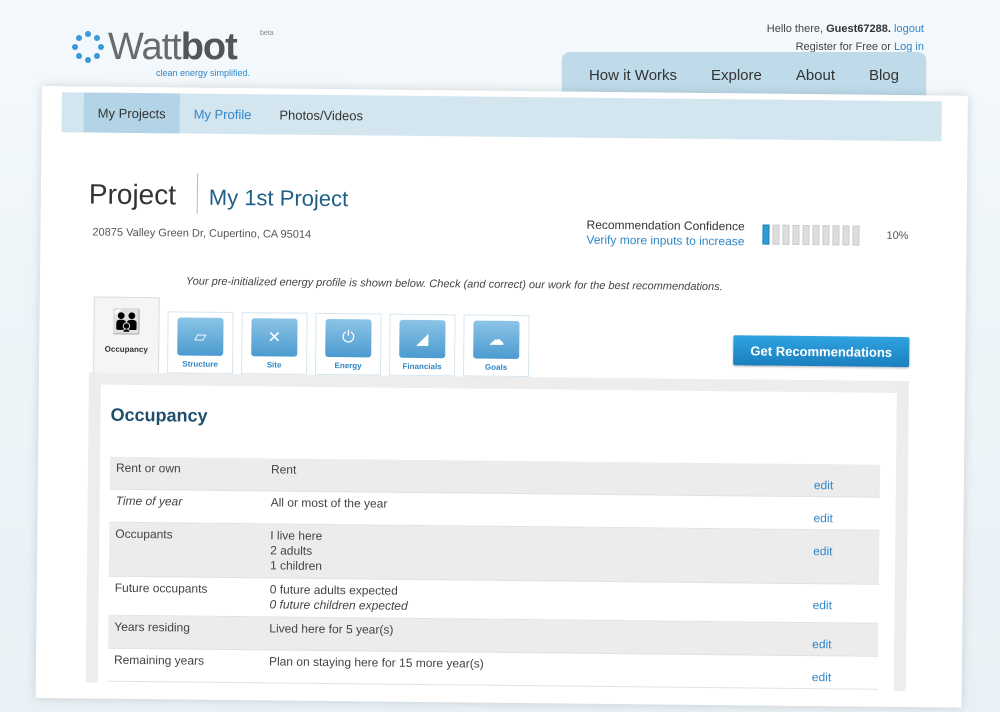 The width and height of the screenshot is (1000, 712). I want to click on verify-inputs-link: Verify more inputs to increase, so click(665, 241).